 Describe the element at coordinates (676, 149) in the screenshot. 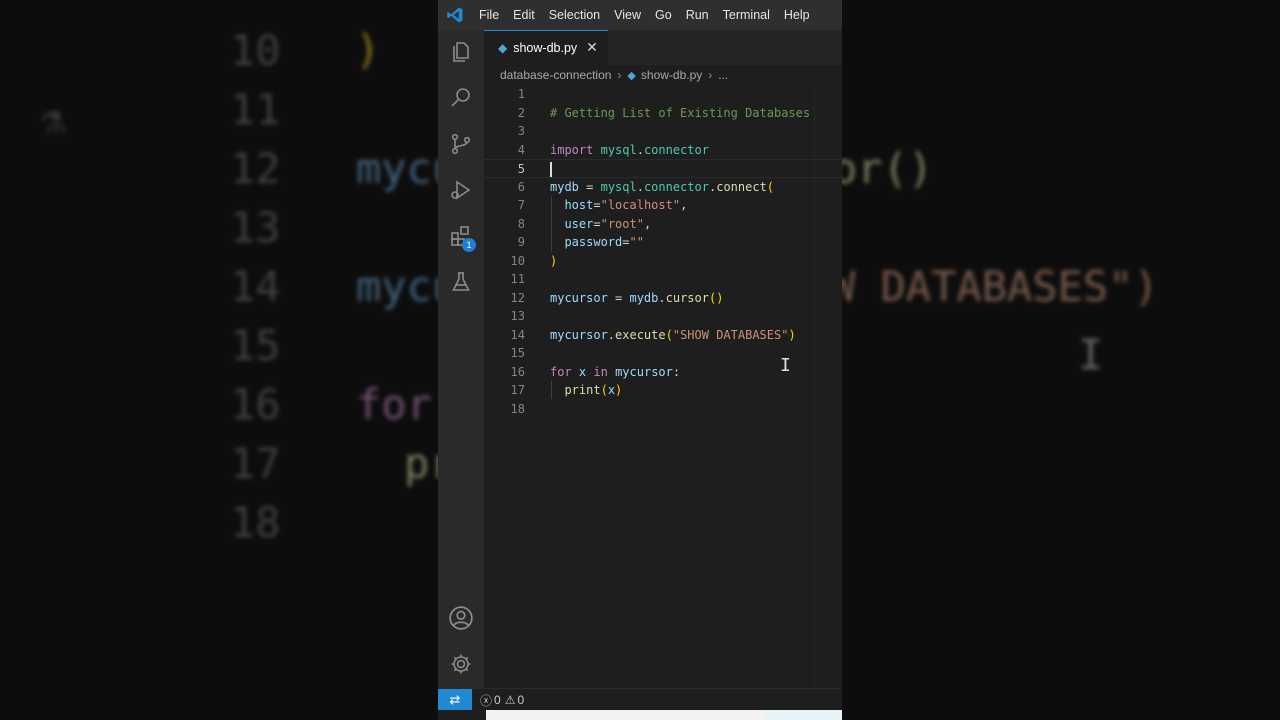

I see `code-token: connector` at that location.